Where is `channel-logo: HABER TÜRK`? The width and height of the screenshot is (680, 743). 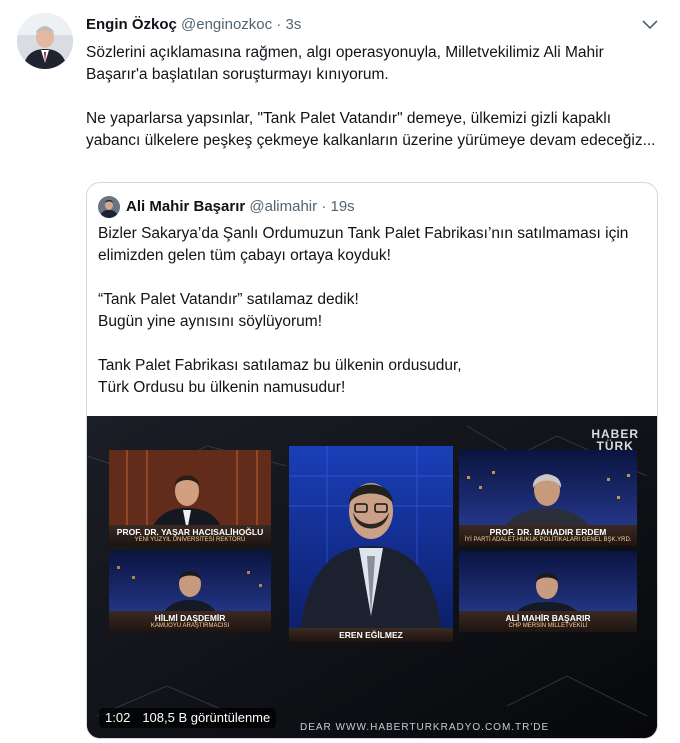
channel-logo: HABER TÜRK is located at coordinates (615, 440).